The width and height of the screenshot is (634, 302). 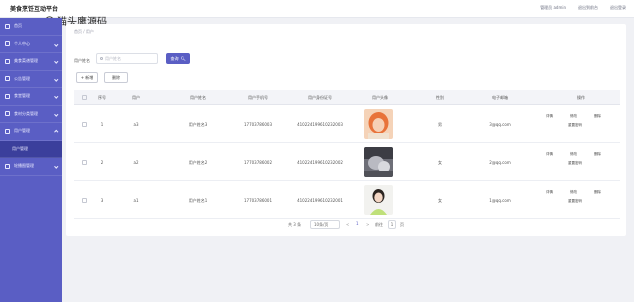 What do you see at coordinates (82, 60) in the screenshot?
I see `search-label: 用户姓名` at bounding box center [82, 60].